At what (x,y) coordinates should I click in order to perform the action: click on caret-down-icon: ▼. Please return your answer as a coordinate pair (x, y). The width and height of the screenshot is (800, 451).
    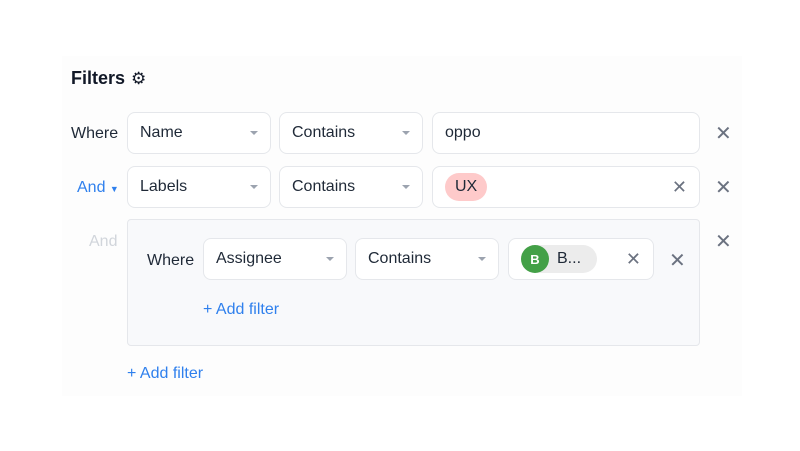
    Looking at the image, I should click on (114, 189).